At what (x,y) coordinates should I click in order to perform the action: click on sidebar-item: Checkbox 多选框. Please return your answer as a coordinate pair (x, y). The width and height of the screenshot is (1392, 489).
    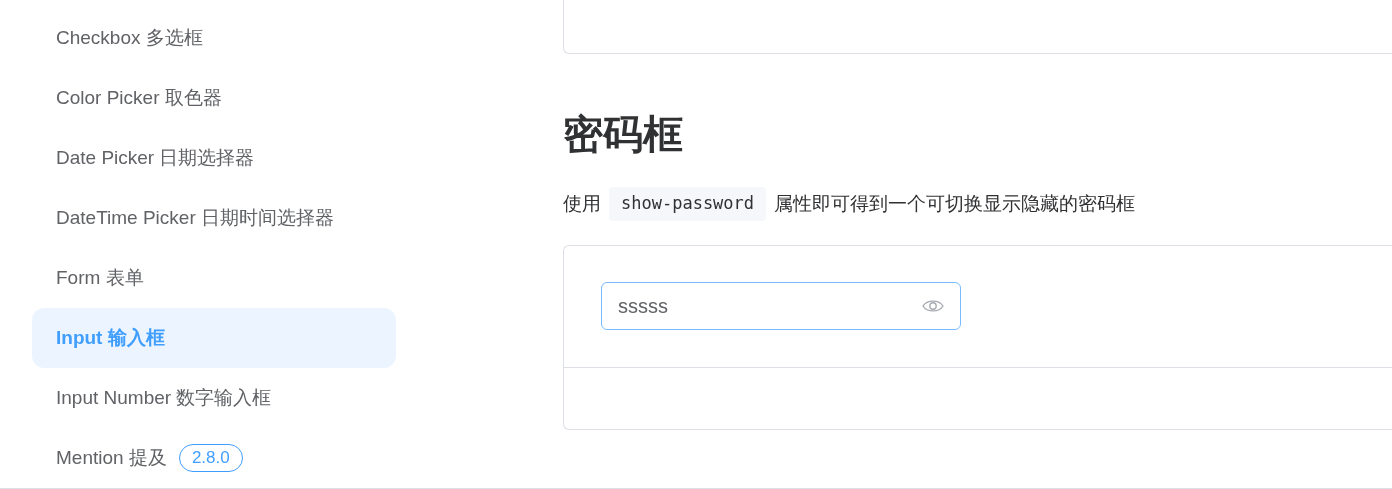
    Looking at the image, I should click on (214, 38).